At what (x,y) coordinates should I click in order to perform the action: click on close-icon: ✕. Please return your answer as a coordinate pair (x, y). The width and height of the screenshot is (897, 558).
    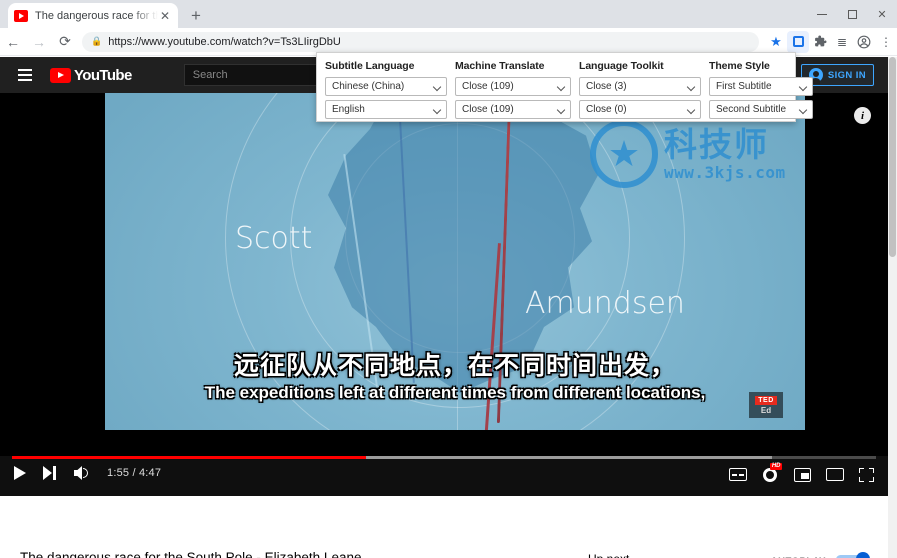
    Looking at the image, I should click on (165, 16).